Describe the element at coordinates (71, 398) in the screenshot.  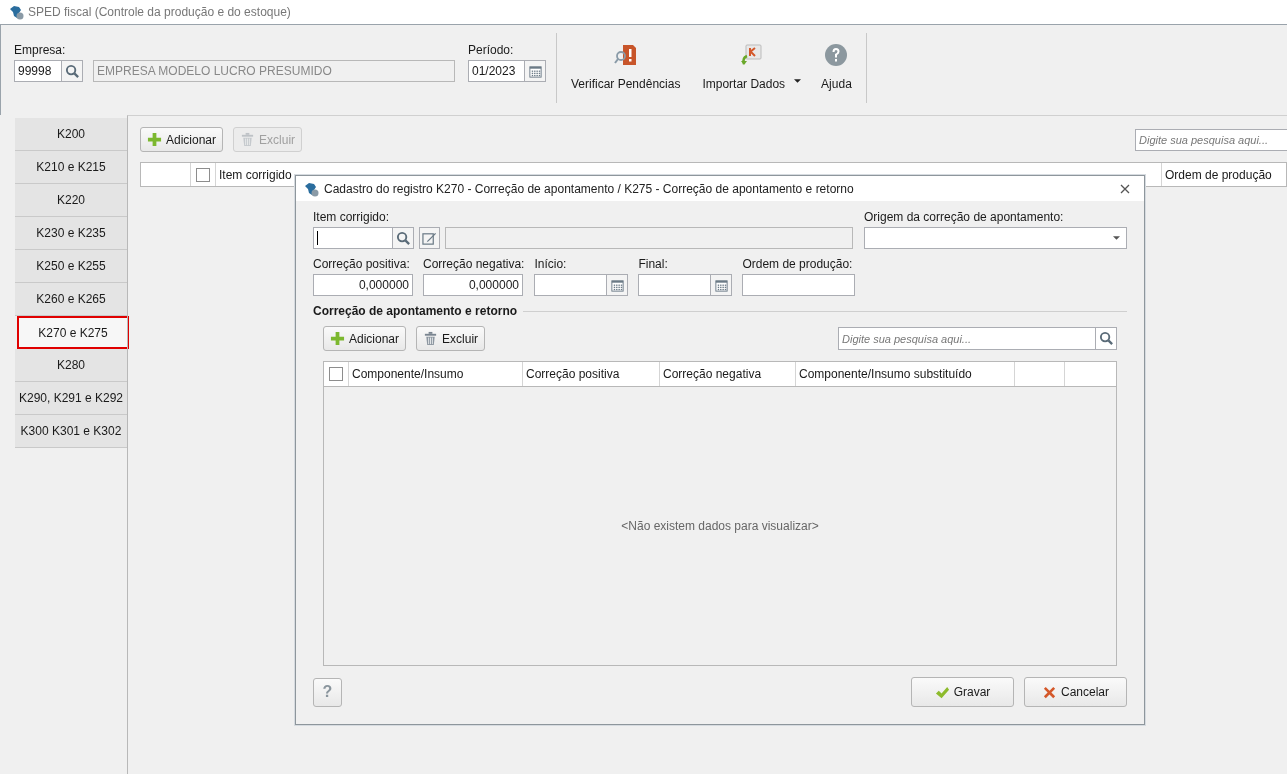
I see `sidebar-tab: K290, K291 e K292` at that location.